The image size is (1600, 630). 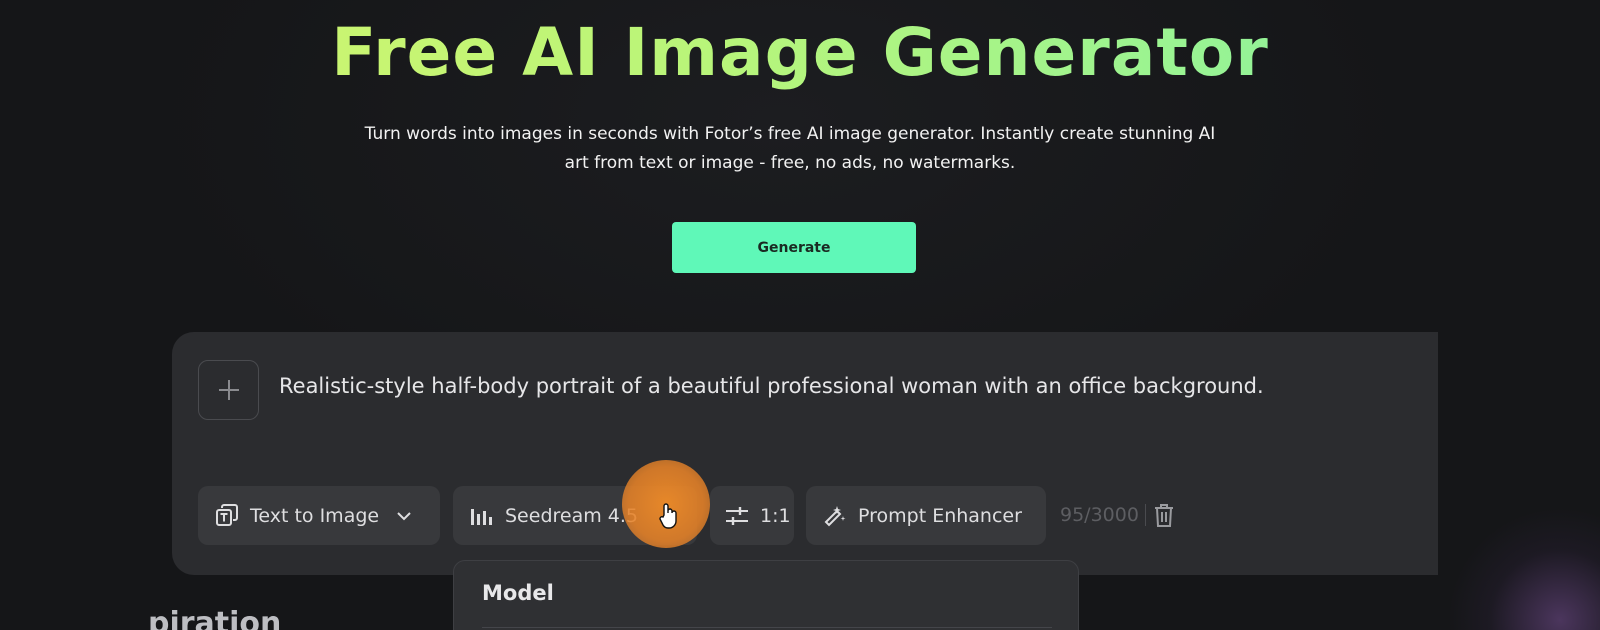 What do you see at coordinates (215, 618) in the screenshot?
I see `section-heading: piration` at bounding box center [215, 618].